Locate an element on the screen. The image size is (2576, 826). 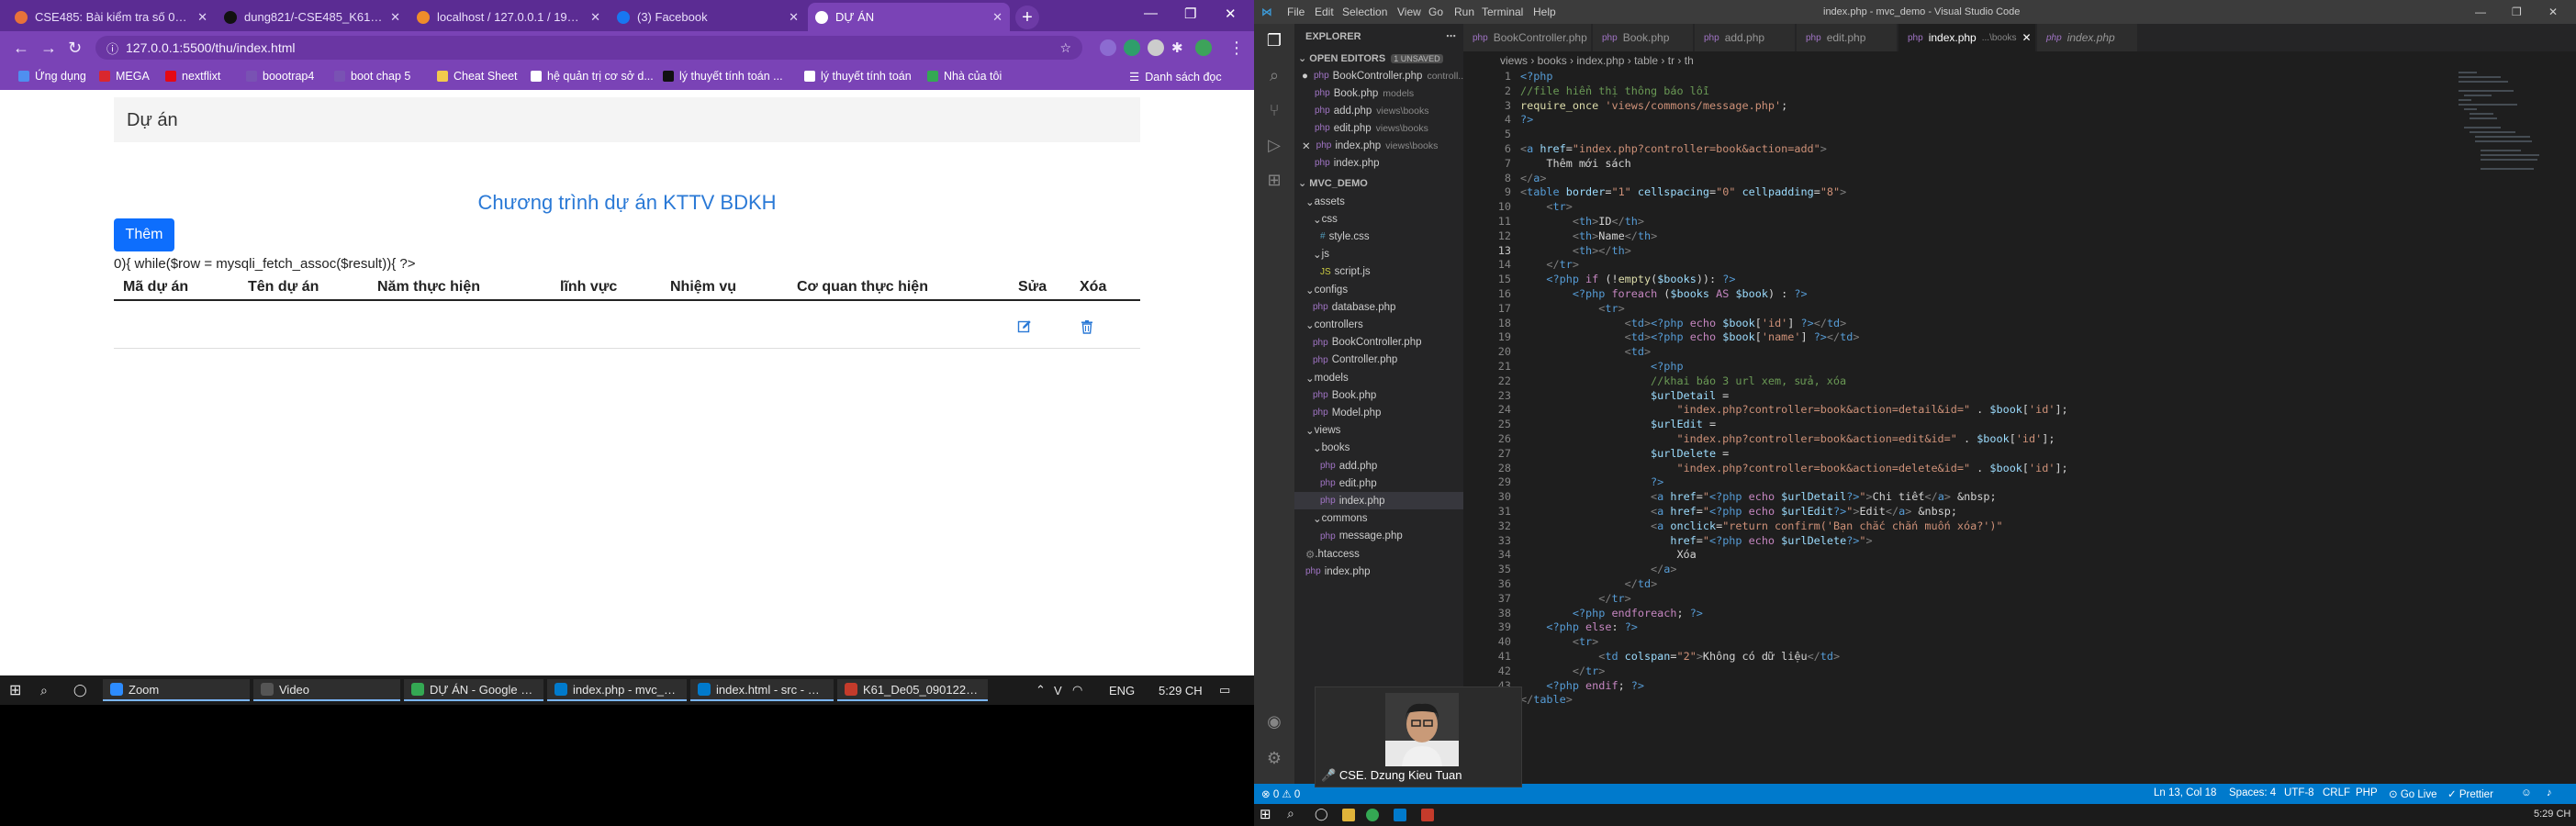
menu-item: Help is located at coordinates (1544, 12).